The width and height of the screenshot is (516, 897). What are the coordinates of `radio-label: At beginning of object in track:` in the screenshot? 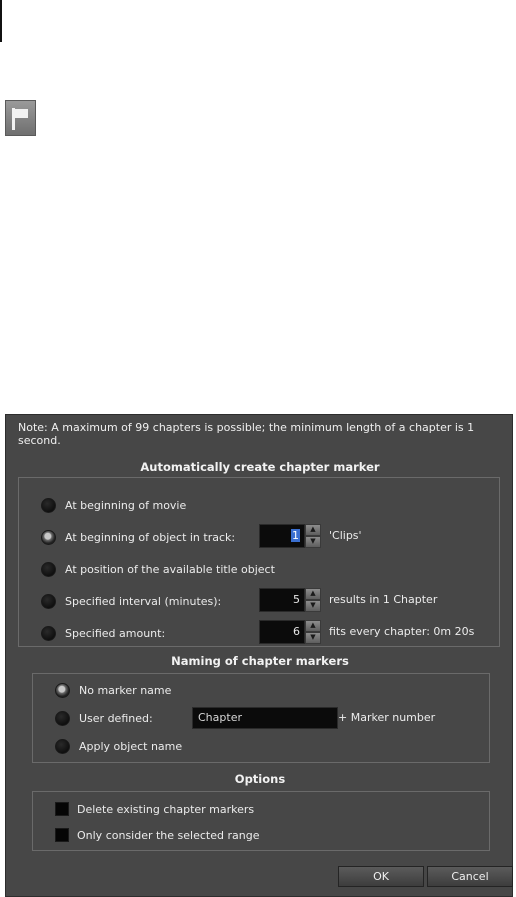 It's located at (150, 537).